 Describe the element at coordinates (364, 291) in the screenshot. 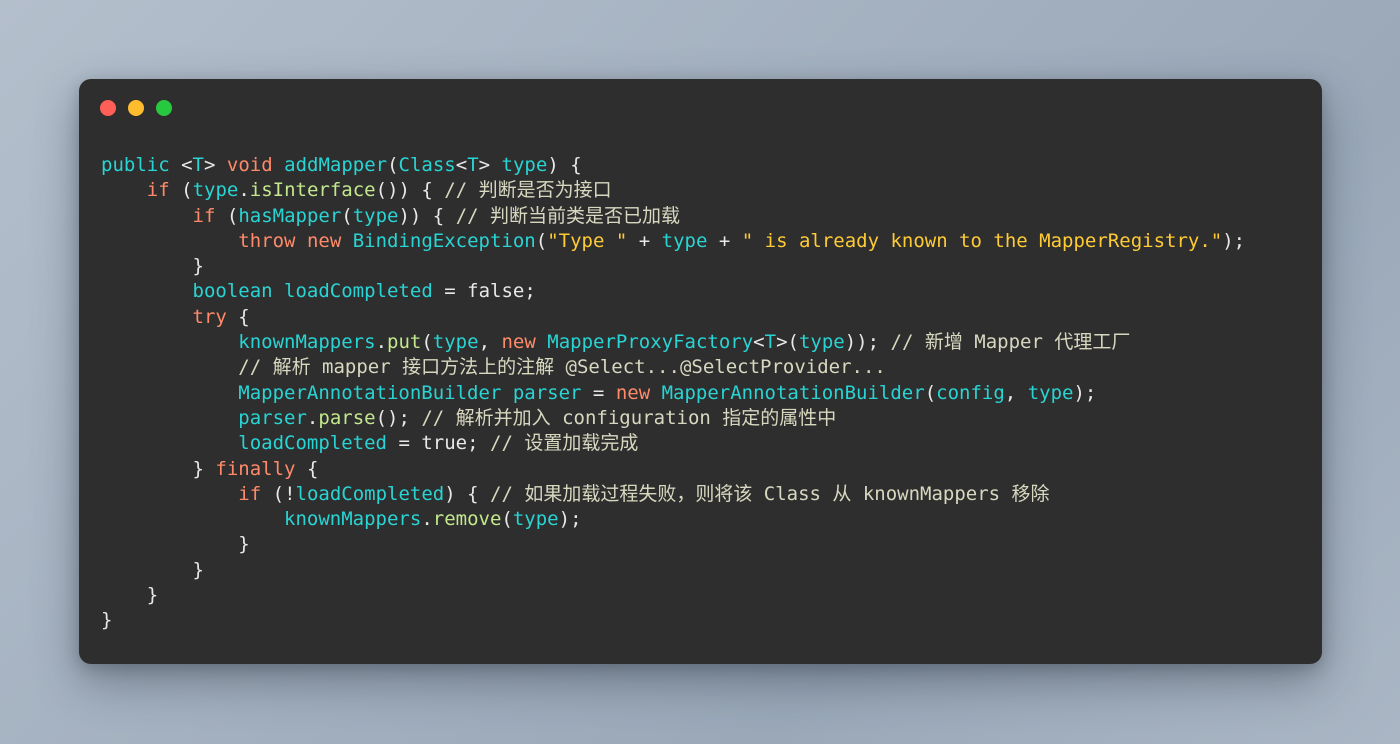

I see `code-line: boolean loadCompleted = false;` at that location.